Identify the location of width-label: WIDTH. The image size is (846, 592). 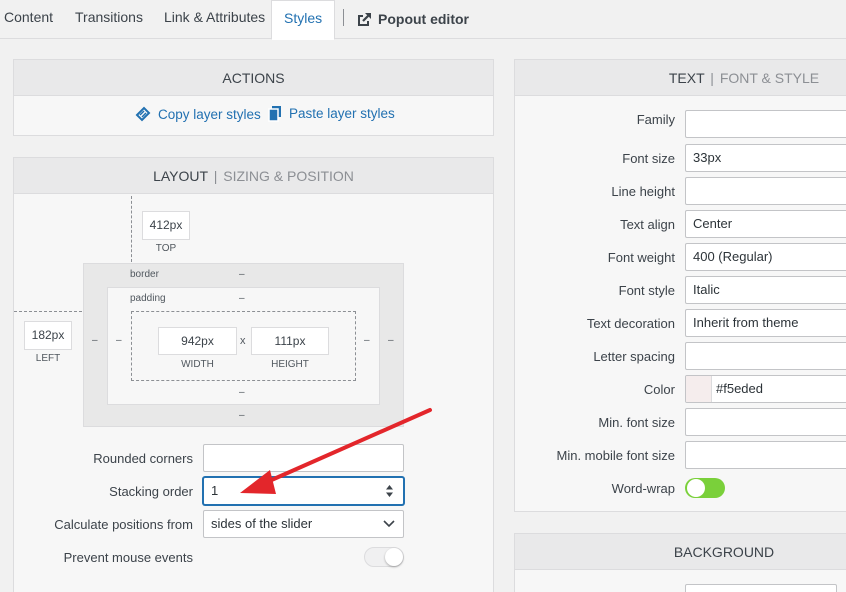
(197, 364).